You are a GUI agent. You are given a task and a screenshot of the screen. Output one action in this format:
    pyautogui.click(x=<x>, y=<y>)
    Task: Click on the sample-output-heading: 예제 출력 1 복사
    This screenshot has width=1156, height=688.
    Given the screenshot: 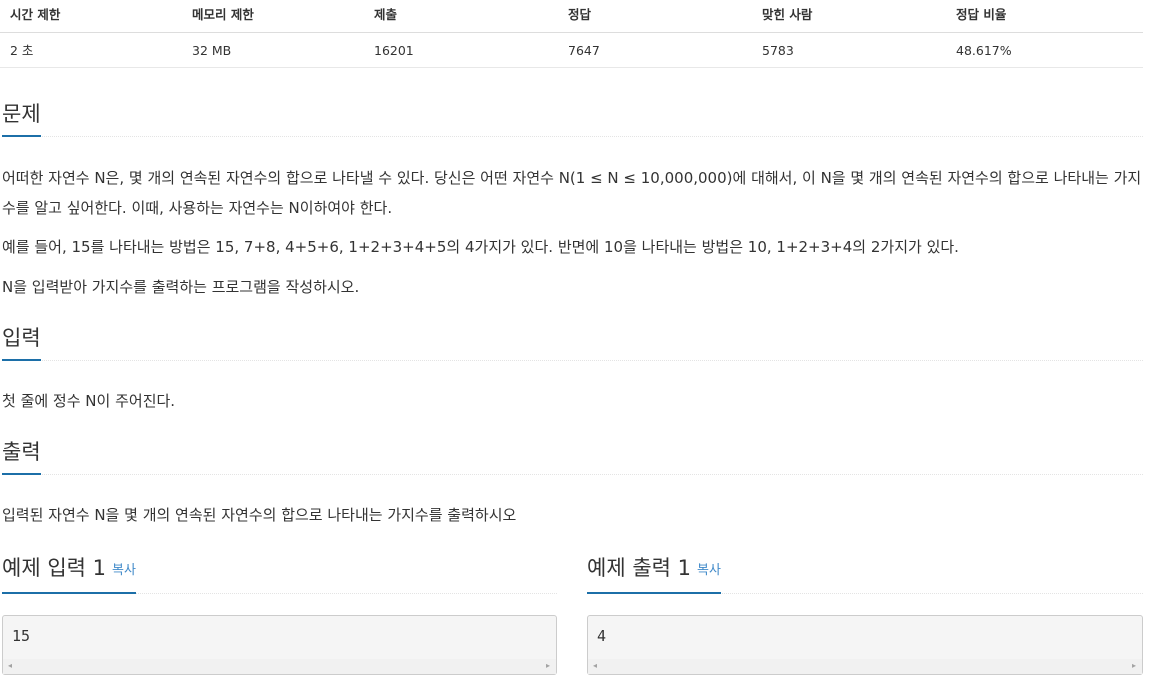 What is the action you would take?
    pyautogui.click(x=654, y=574)
    